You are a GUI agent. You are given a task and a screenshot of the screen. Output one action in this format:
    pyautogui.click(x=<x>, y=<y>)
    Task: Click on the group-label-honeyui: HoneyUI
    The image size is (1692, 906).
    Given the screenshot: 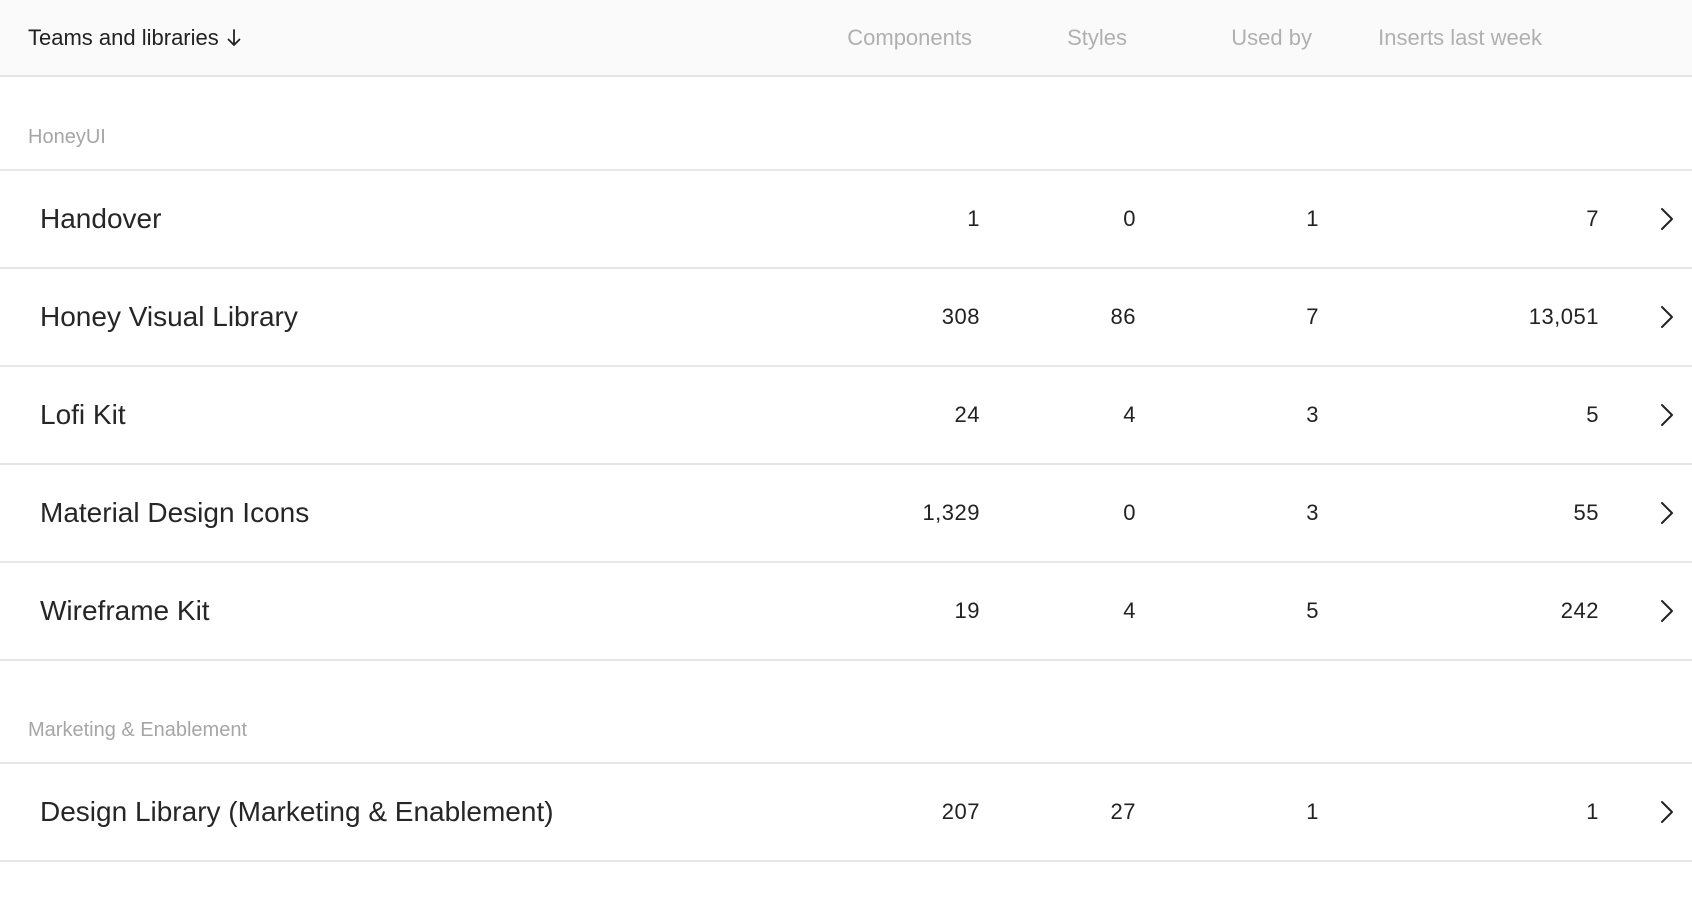 What is the action you would take?
    pyautogui.click(x=846, y=124)
    